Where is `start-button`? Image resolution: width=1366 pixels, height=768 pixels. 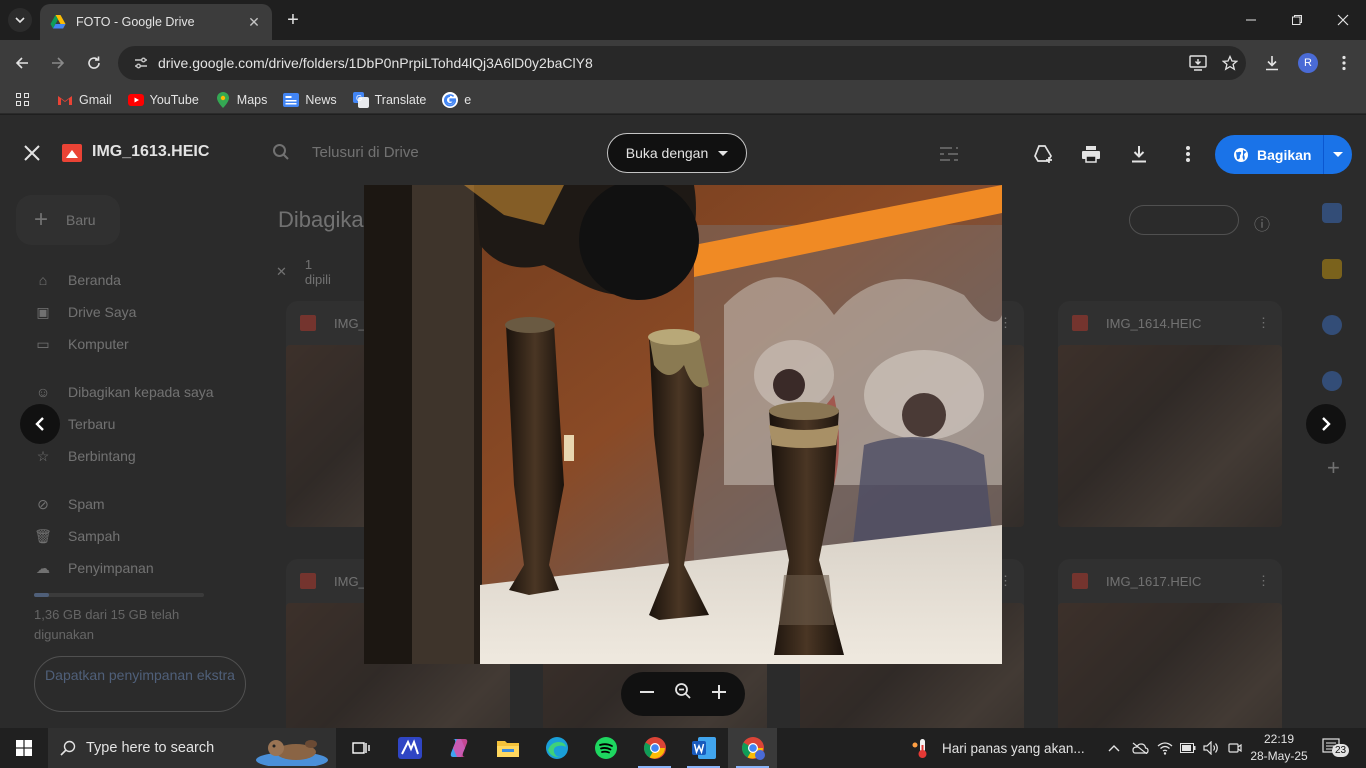
start-button is located at coordinates (24, 748).